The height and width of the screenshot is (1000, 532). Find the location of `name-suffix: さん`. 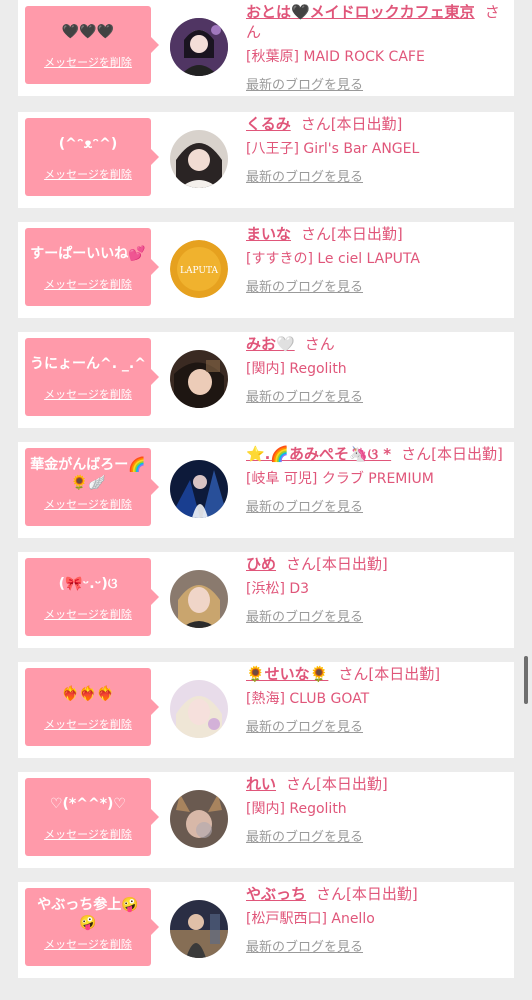

name-suffix: さん is located at coordinates (319, 344).